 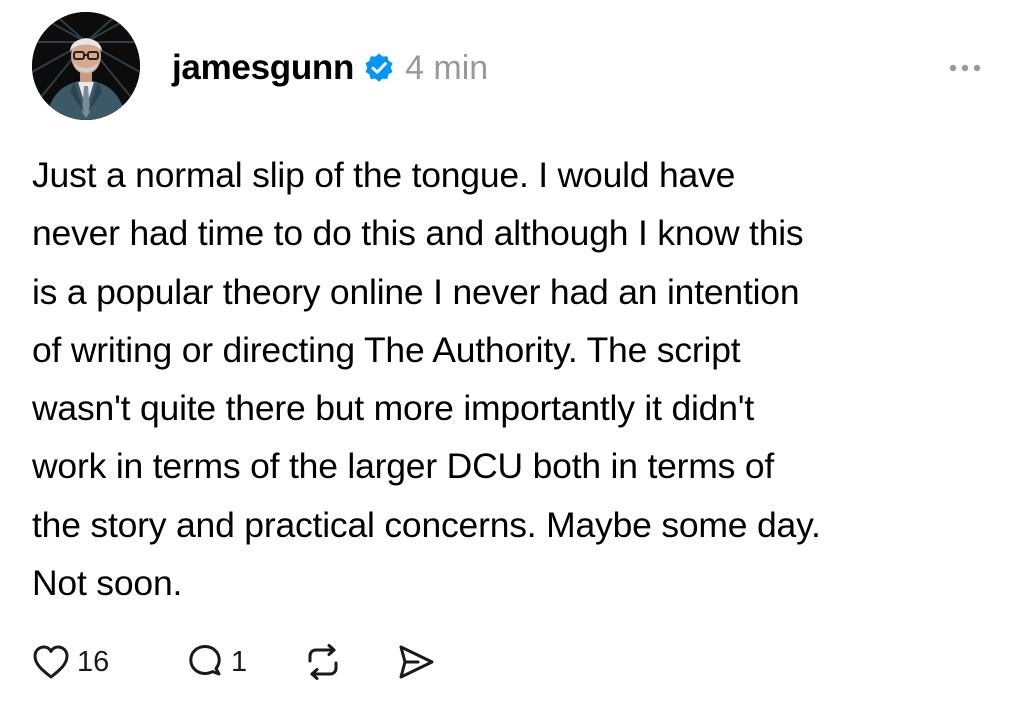 What do you see at coordinates (263, 68) in the screenshot?
I see `username: jamesgunn` at bounding box center [263, 68].